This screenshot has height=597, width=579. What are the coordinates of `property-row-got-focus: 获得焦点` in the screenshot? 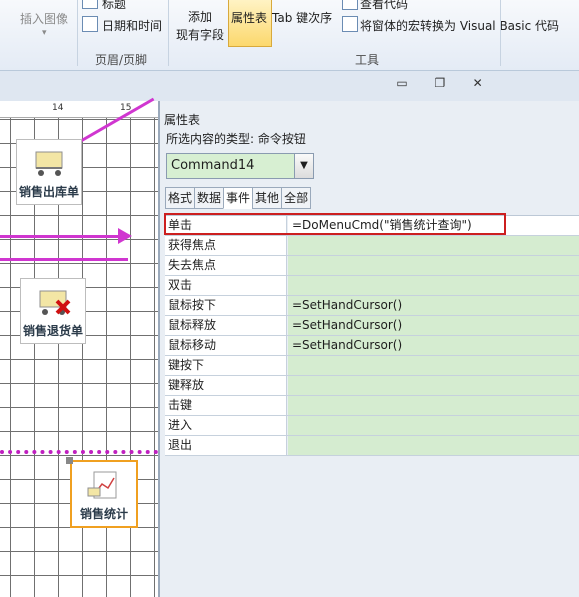 It's located at (372, 246).